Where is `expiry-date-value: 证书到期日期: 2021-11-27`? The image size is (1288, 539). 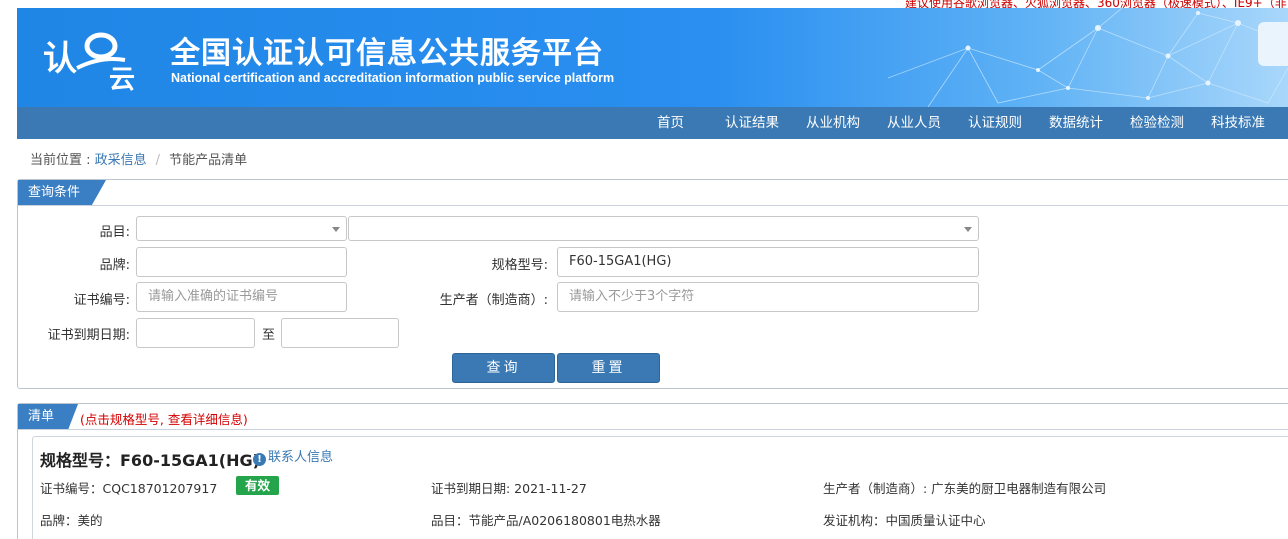 expiry-date-value: 证书到期日期: 2021-11-27 is located at coordinates (509, 488).